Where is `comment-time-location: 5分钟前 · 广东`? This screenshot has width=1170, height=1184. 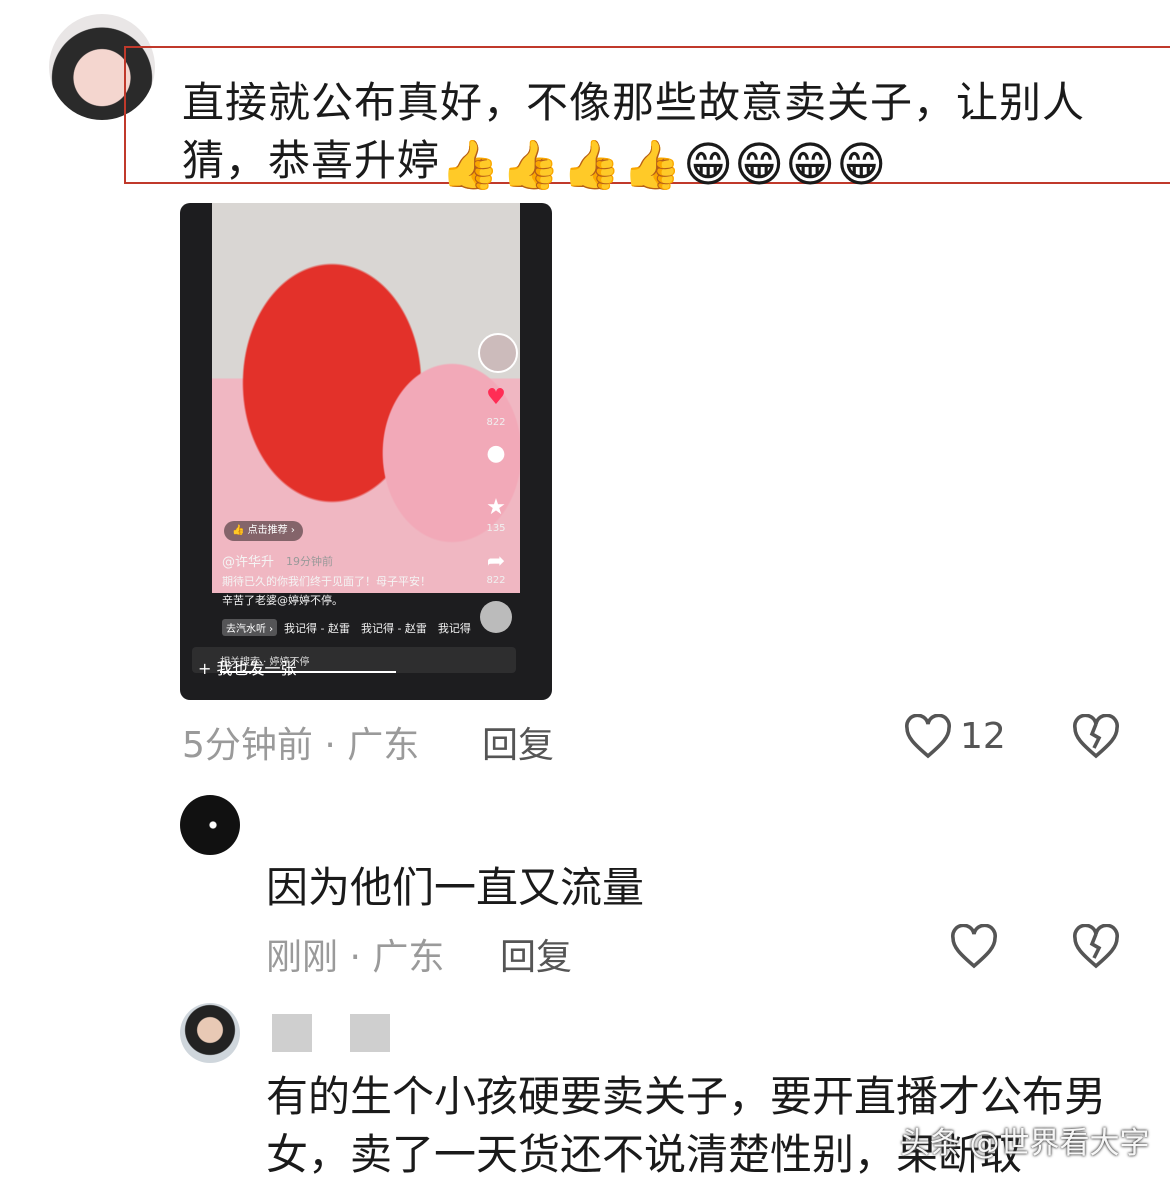
comment-time-location: 5分钟前 · 广东 is located at coordinates (301, 745).